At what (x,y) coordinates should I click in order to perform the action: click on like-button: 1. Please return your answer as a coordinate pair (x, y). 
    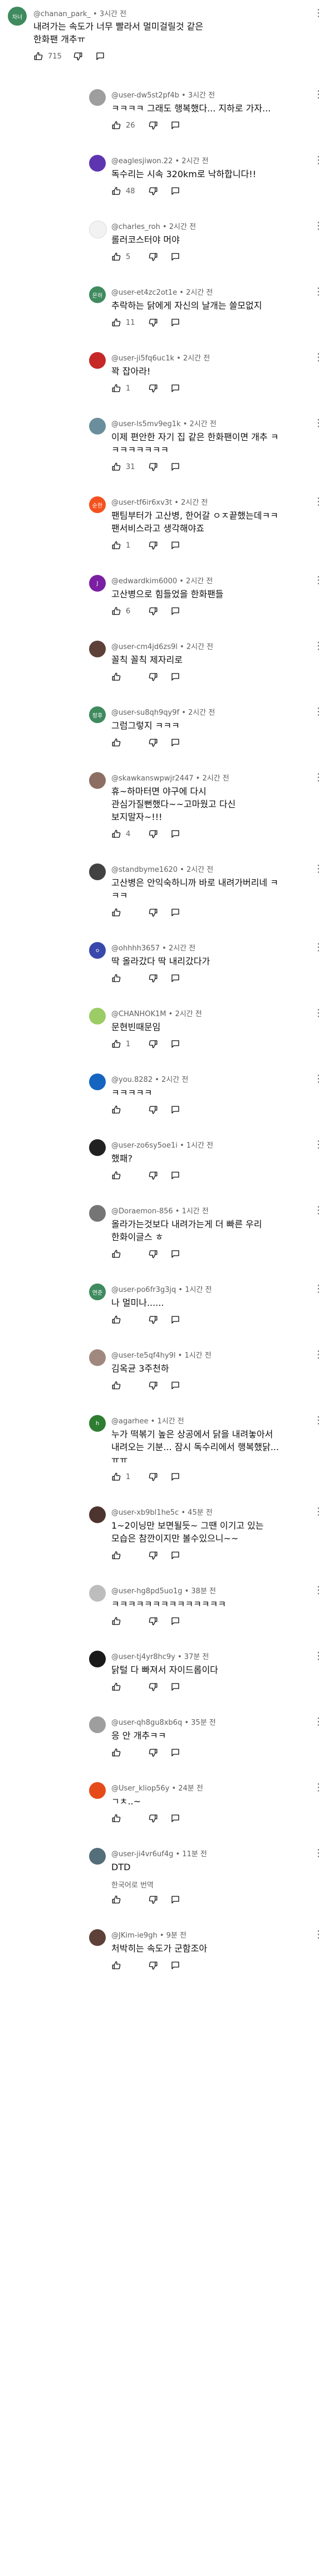
    Looking at the image, I should click on (124, 1044).